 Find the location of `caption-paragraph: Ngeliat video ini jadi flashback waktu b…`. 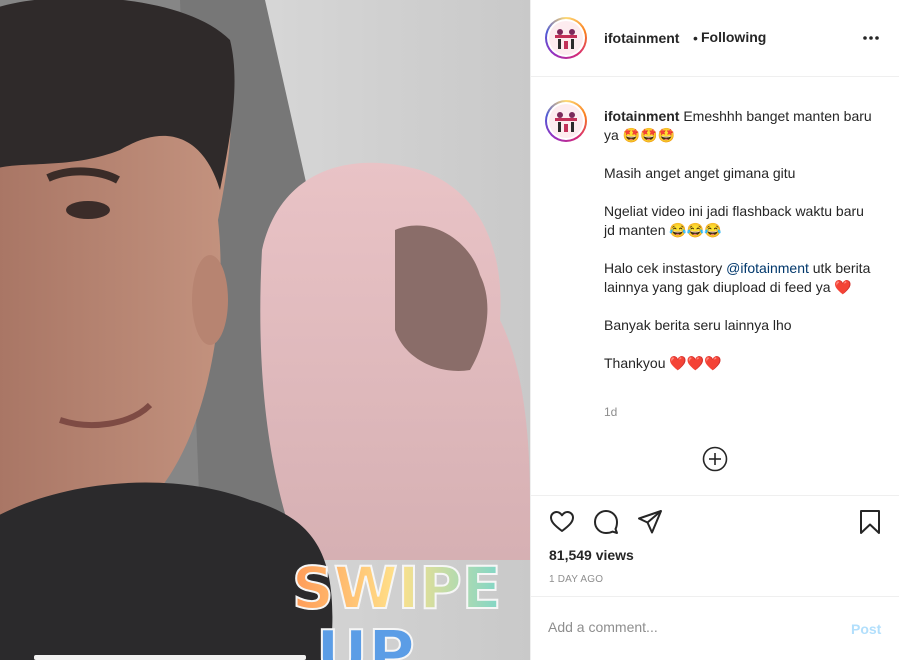

caption-paragraph: Ngeliat video ini jadi flashback waktu b… is located at coordinates (736, 220).